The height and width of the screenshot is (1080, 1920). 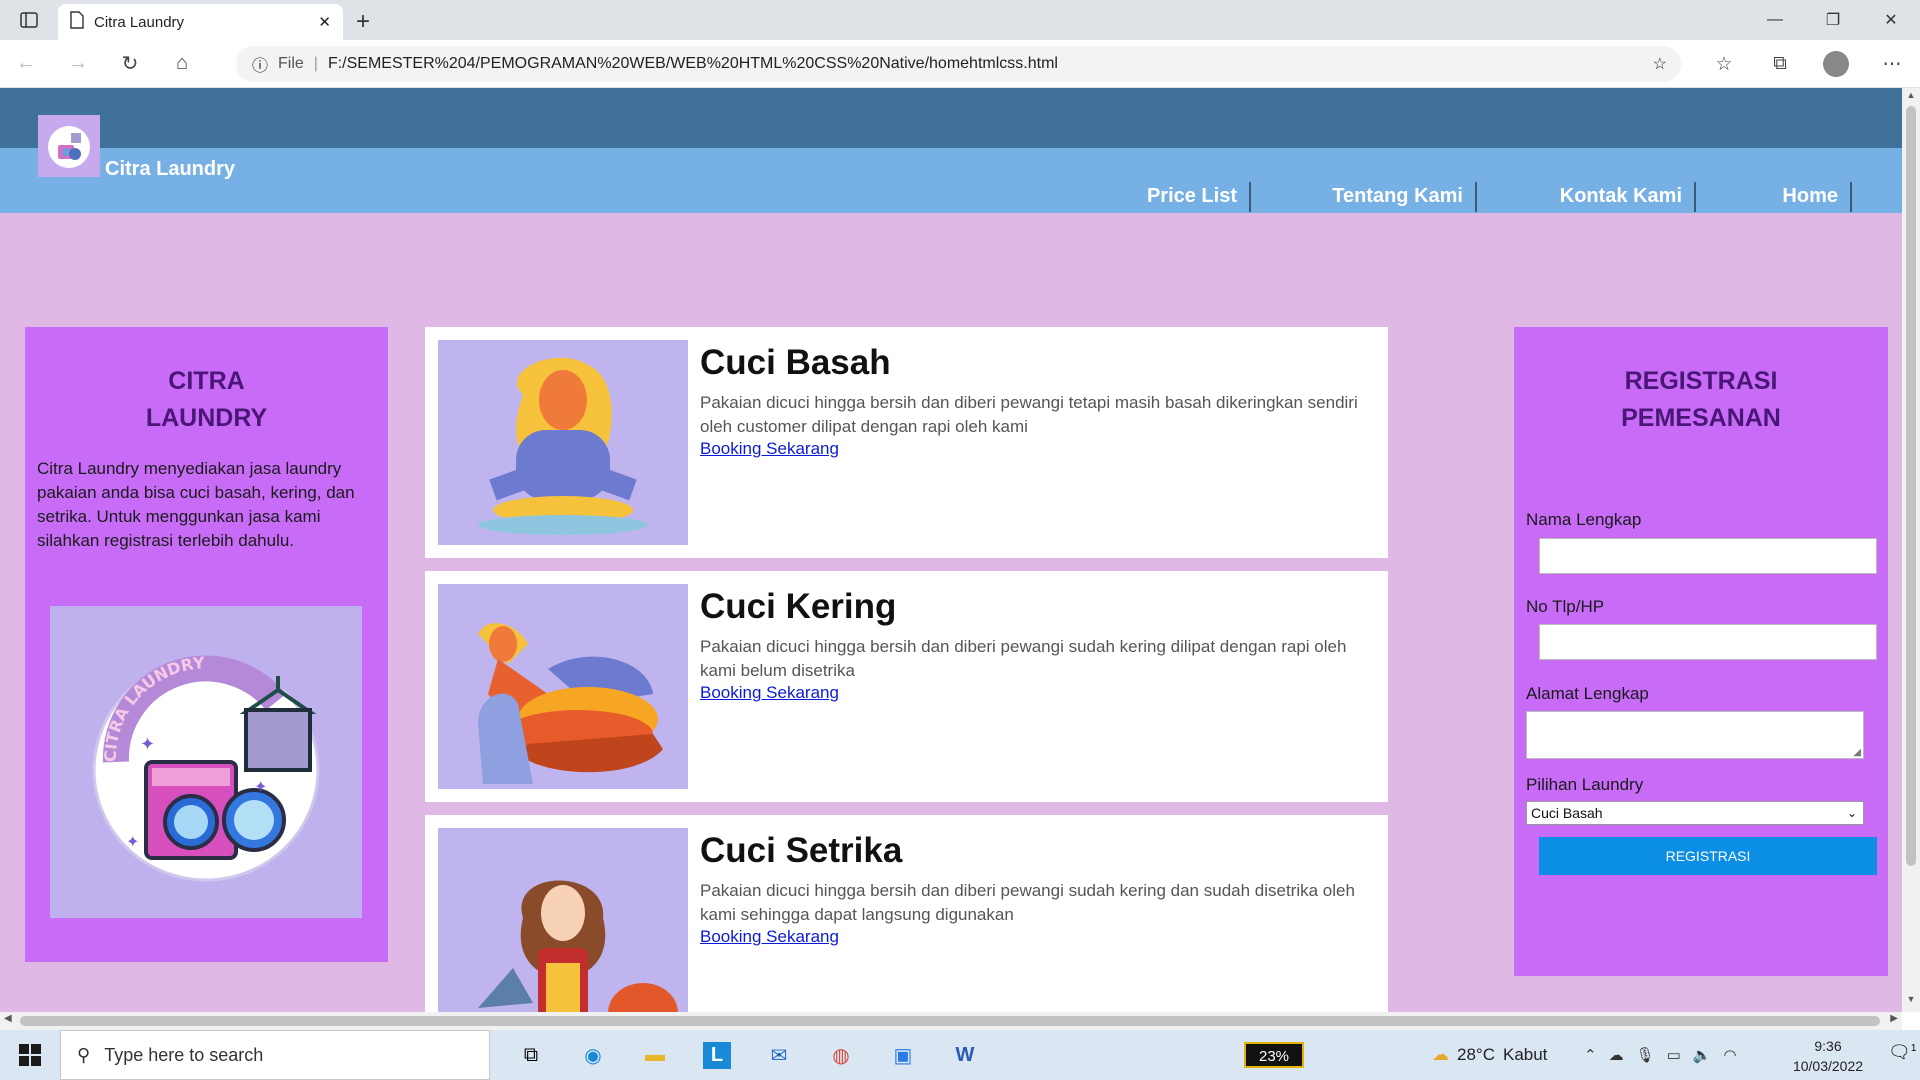 I want to click on horizontal-scroll-thumb, so click(x=950, y=1021).